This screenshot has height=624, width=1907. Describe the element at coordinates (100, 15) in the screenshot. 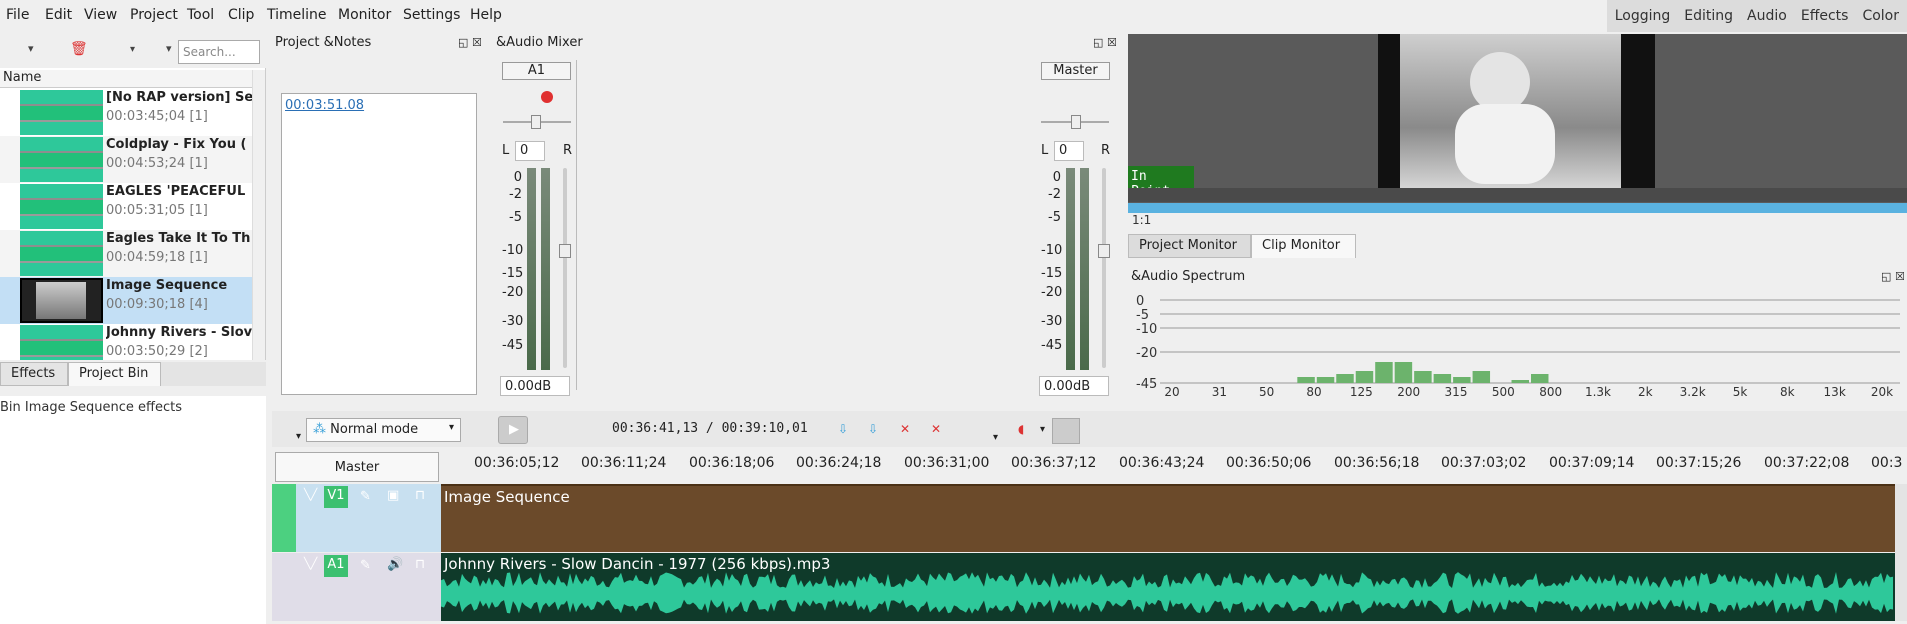

I see `menu-view: View` at that location.